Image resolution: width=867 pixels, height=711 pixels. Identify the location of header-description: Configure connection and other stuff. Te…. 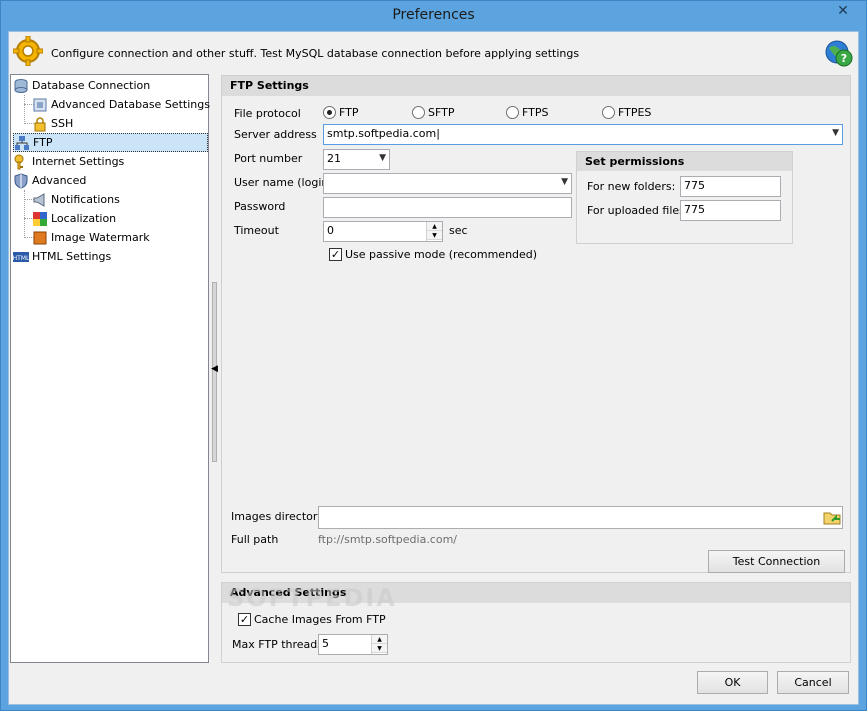
(315, 53).